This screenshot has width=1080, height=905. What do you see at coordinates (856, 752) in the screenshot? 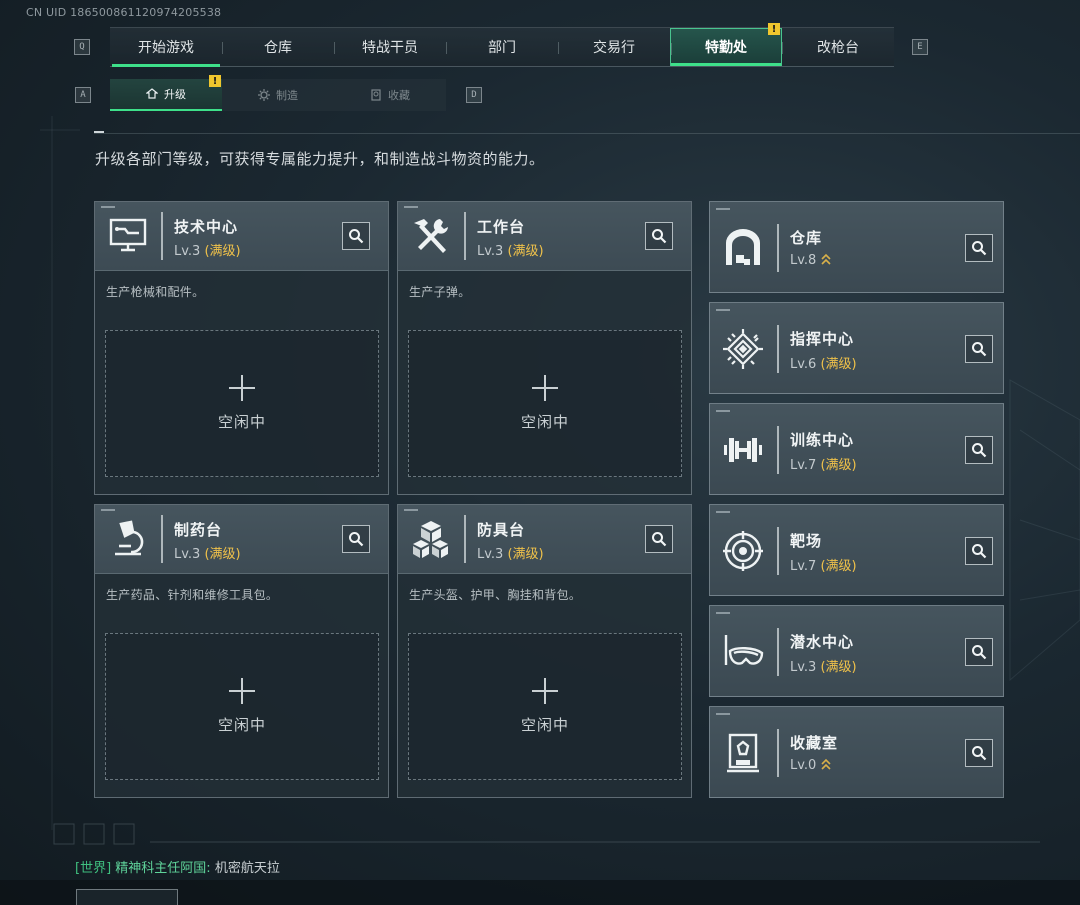
I see `facility-collection-room: 收藏室 Lv.0` at bounding box center [856, 752].